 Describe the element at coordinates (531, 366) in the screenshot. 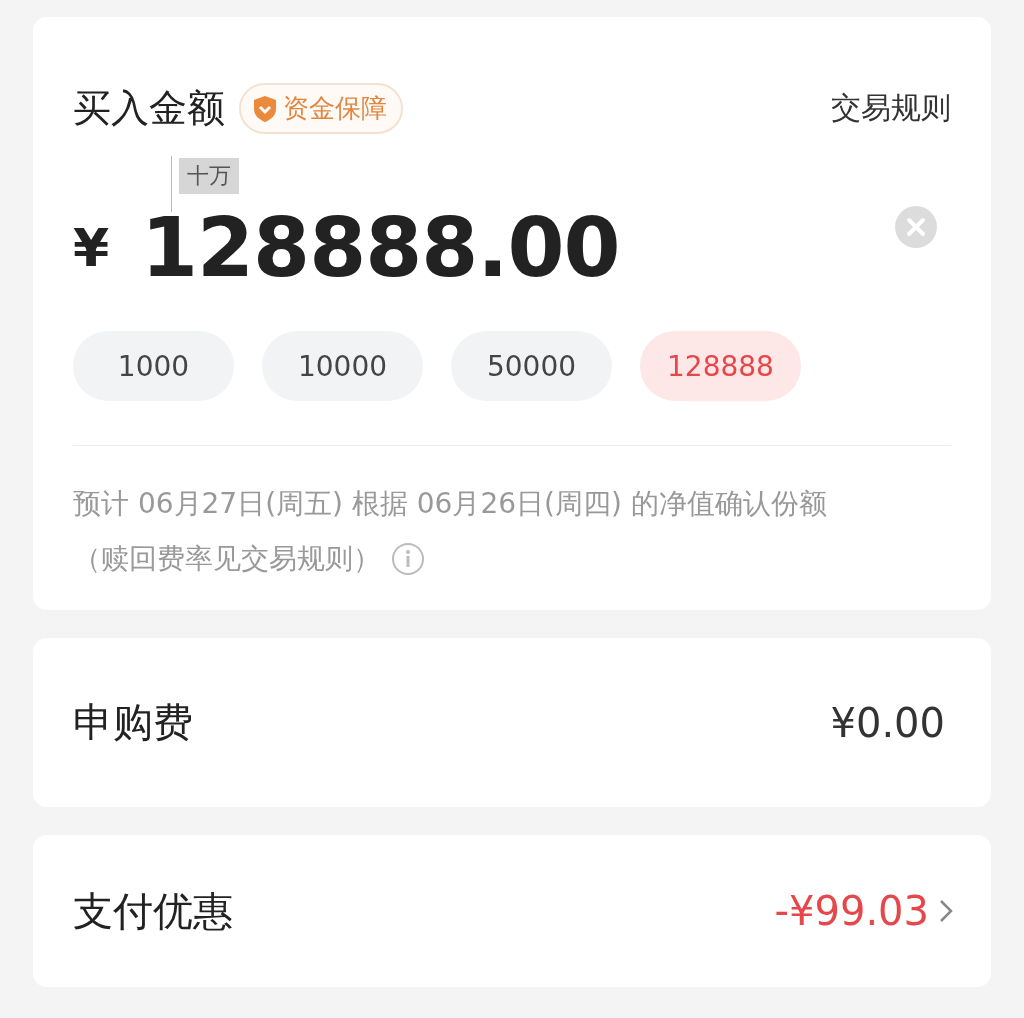

I see `preset-amount-button: 50000` at that location.